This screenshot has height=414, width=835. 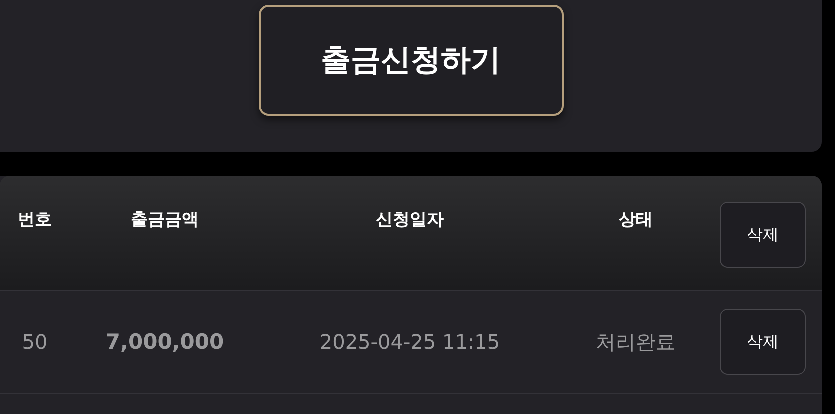 What do you see at coordinates (165, 220) in the screenshot?
I see `column-header: 출금금액` at bounding box center [165, 220].